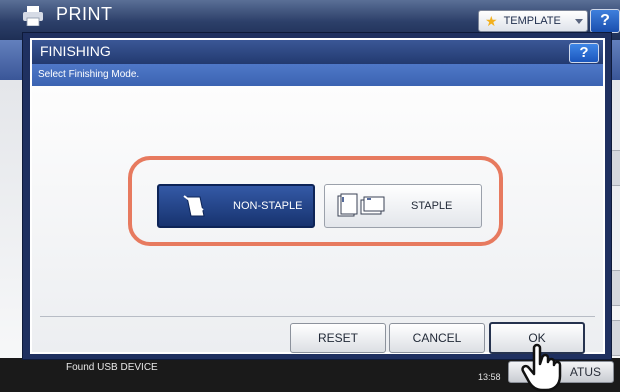  What do you see at coordinates (541, 367) in the screenshot?
I see `hand-pointer-icon` at bounding box center [541, 367].